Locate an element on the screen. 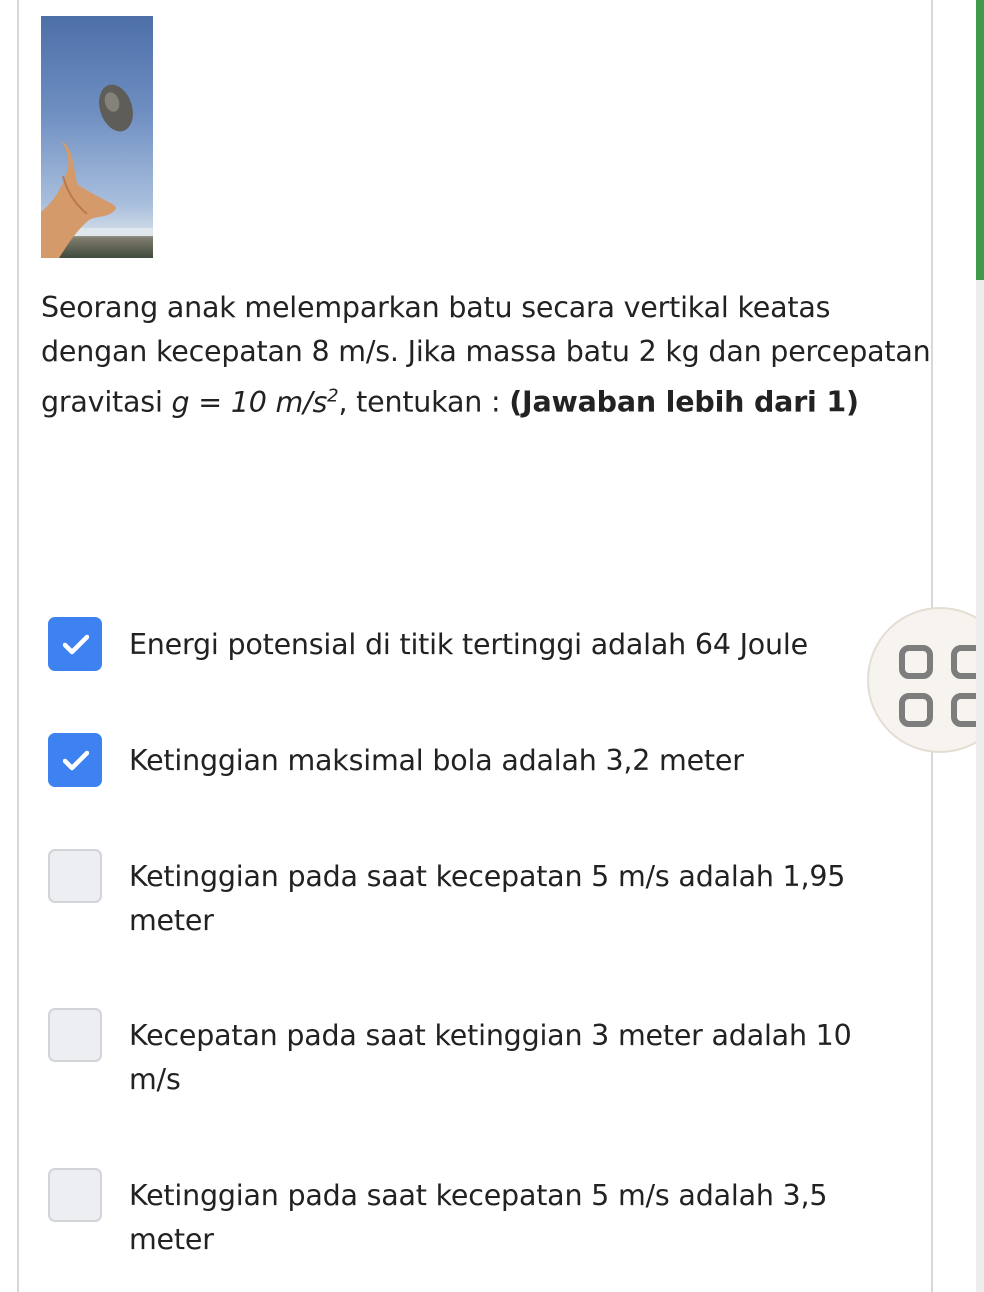 The height and width of the screenshot is (1292, 984). gravity-formula: g = 10 m/s2 is located at coordinates (255, 402).